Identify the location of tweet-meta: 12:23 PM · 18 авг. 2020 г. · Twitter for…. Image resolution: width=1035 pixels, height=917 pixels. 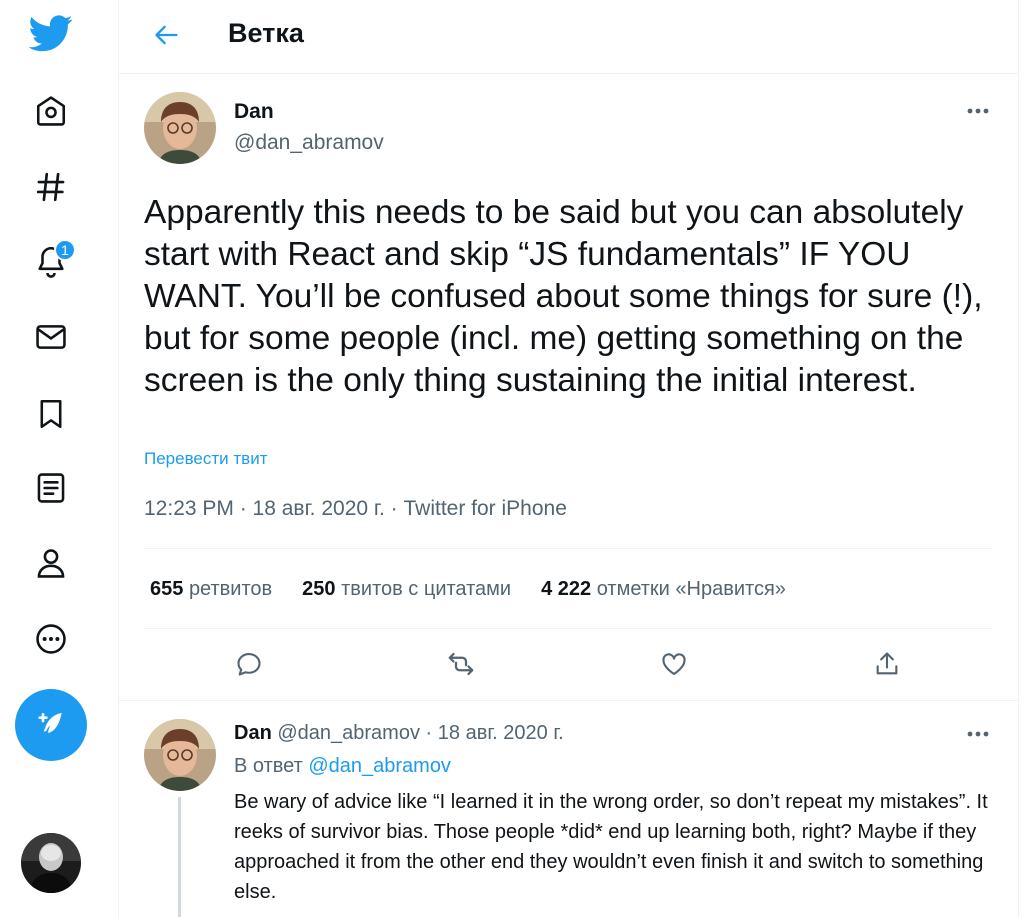
(355, 509).